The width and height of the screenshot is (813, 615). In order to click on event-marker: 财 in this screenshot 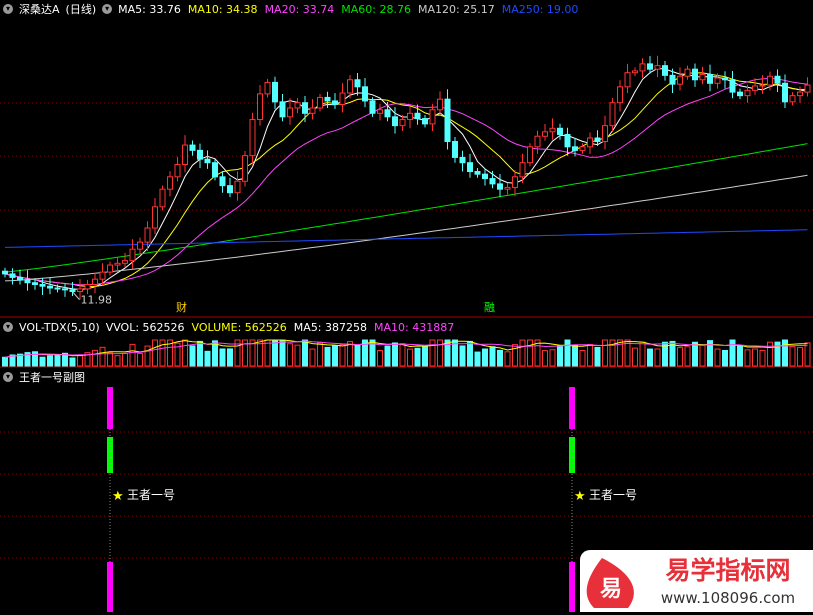, I will do `click(181, 307)`.